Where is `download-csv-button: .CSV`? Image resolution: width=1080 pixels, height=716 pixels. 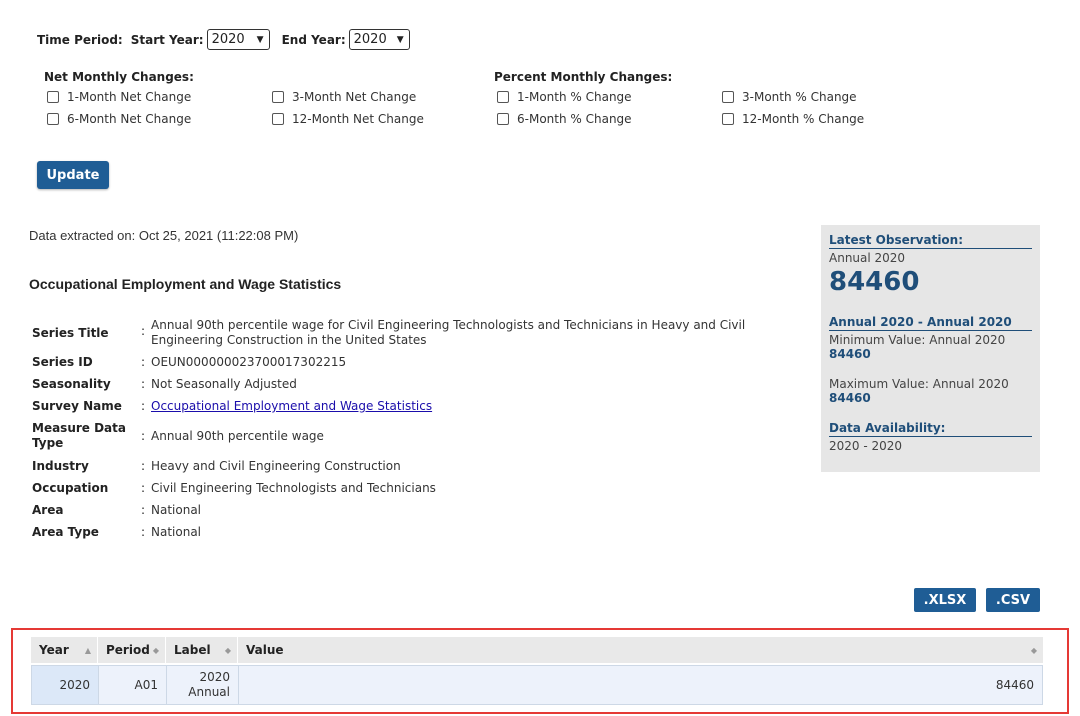 download-csv-button: .CSV is located at coordinates (1013, 600).